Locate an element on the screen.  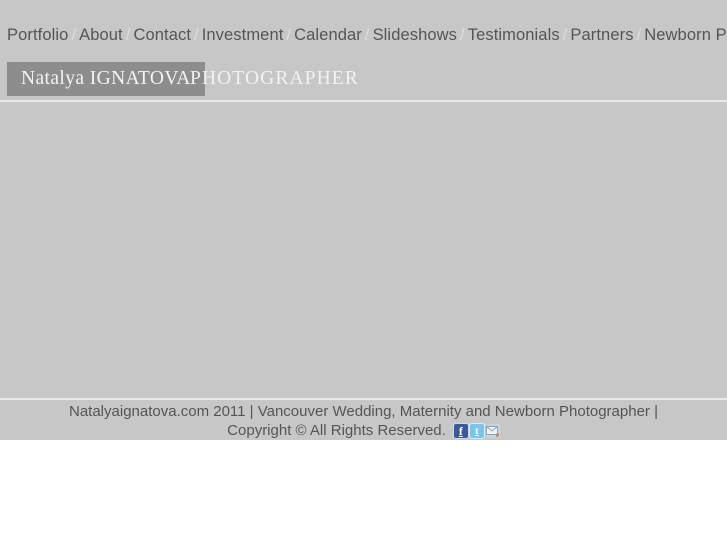
footer-copyright-row: Copyright © All Rights Reserved. f t e is located at coordinates (363, 430).